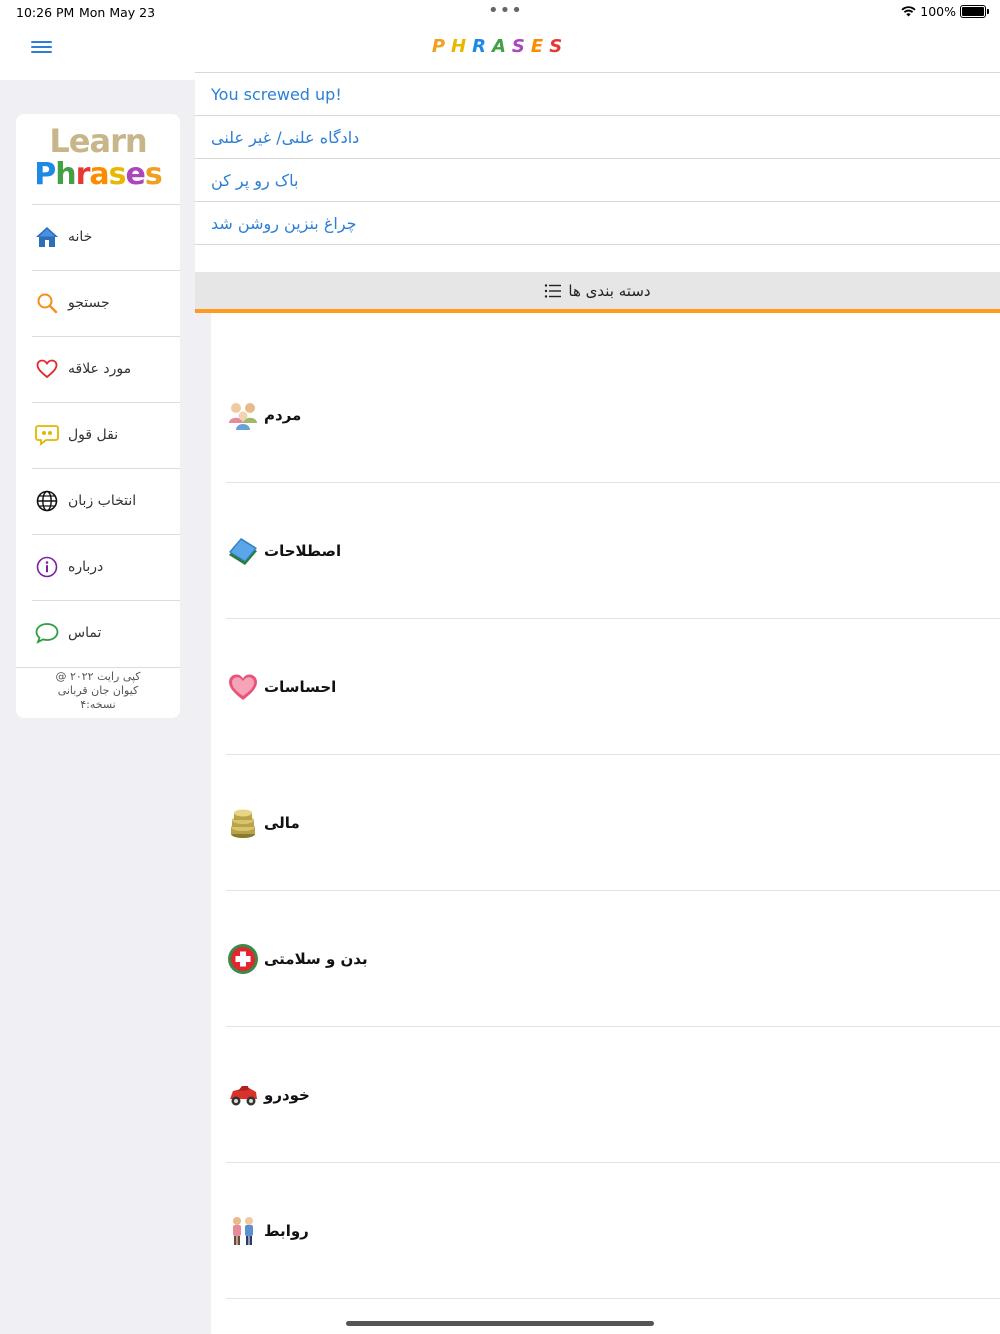  I want to click on quote-icon, so click(47, 435).